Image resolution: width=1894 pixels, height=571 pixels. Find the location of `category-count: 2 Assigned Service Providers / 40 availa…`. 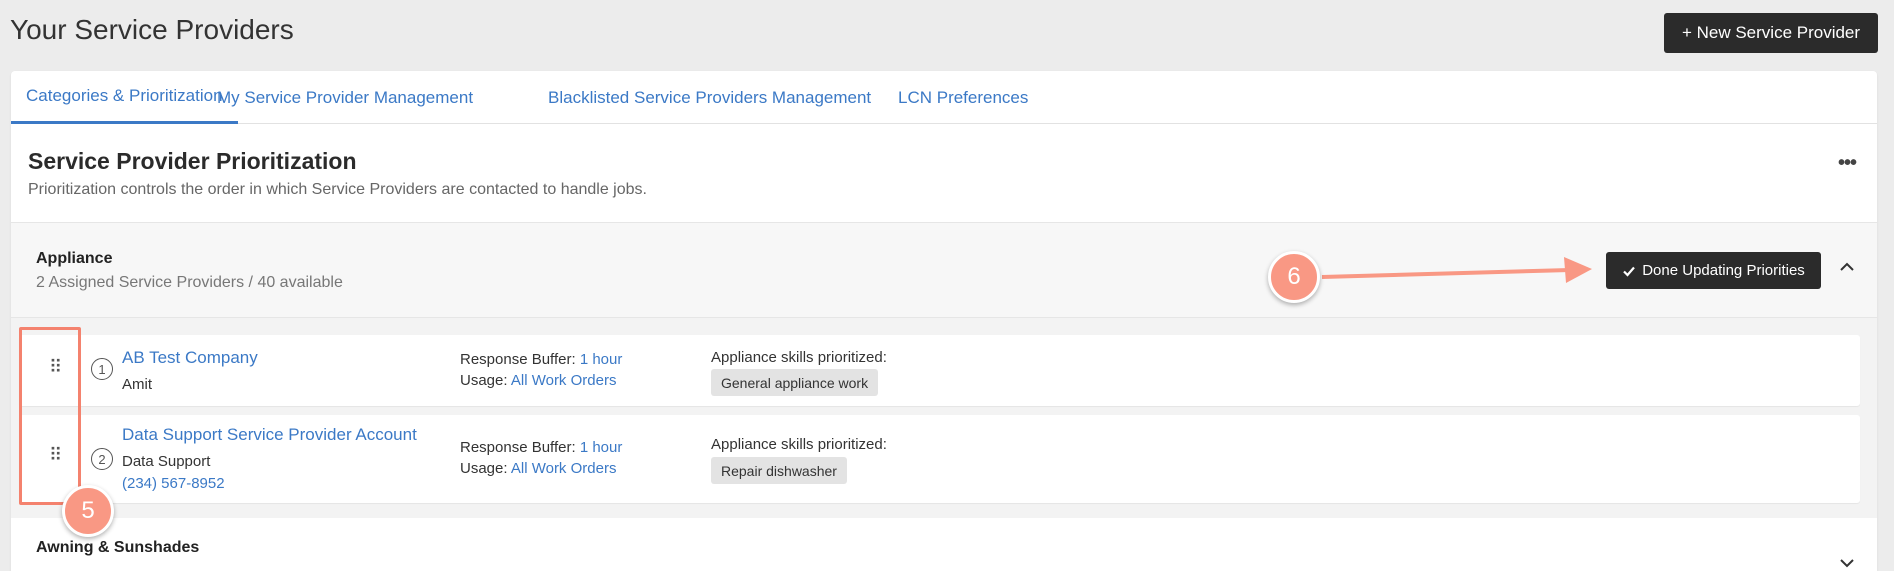

category-count: 2 Assigned Service Providers / 40 availa… is located at coordinates (189, 282).